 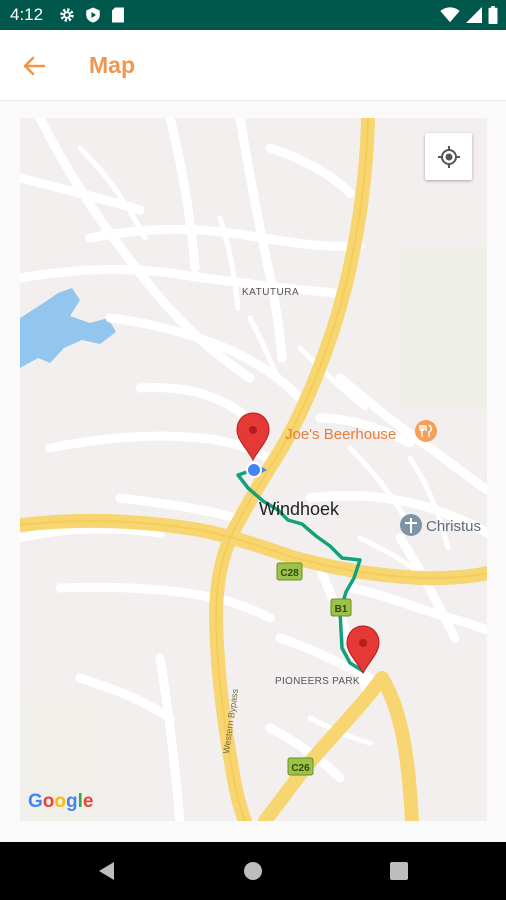 I want to click on page-title: Map, so click(x=112, y=65).